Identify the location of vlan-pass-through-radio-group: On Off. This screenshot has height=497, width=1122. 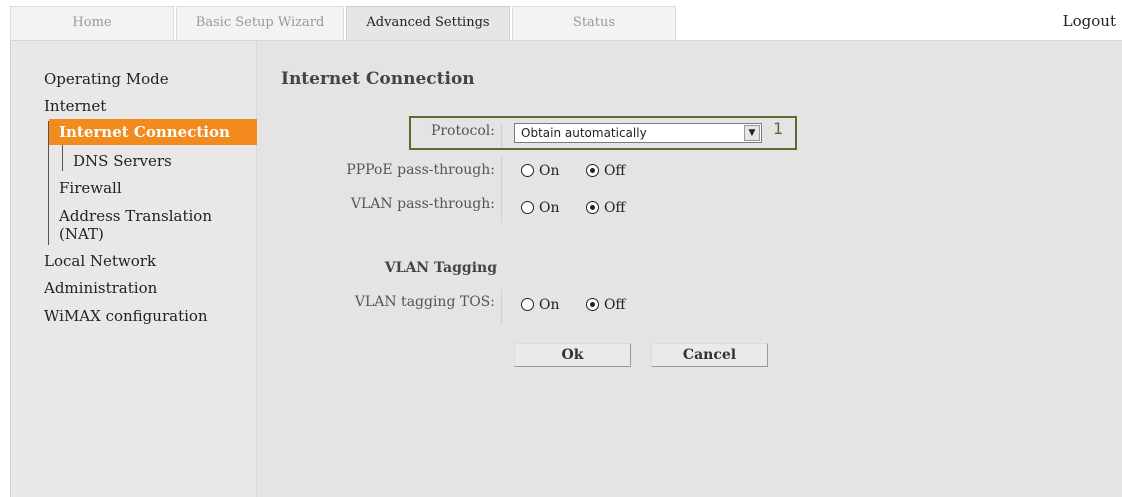
(584, 208).